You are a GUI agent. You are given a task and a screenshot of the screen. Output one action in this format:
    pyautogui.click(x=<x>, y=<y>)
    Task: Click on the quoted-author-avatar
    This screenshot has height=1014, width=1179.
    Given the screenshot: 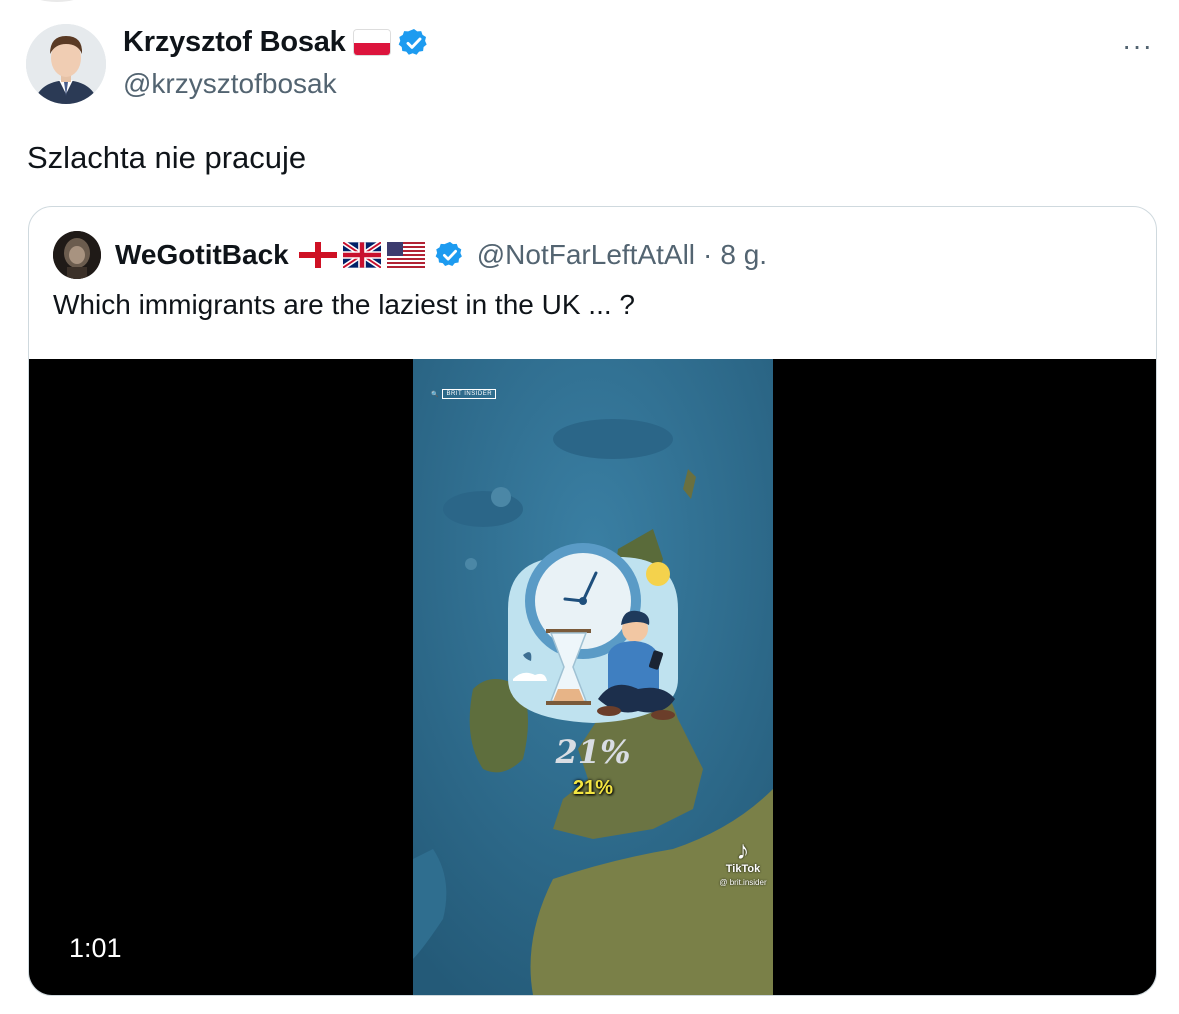 What is the action you would take?
    pyautogui.click(x=77, y=255)
    